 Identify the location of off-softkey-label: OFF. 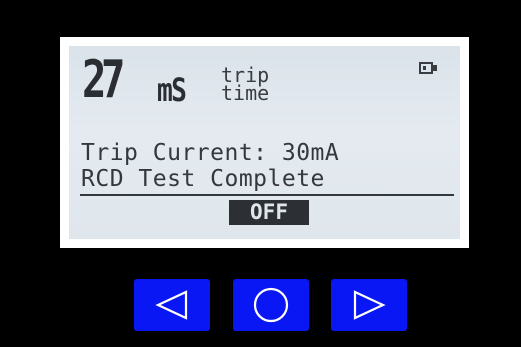
(269, 212).